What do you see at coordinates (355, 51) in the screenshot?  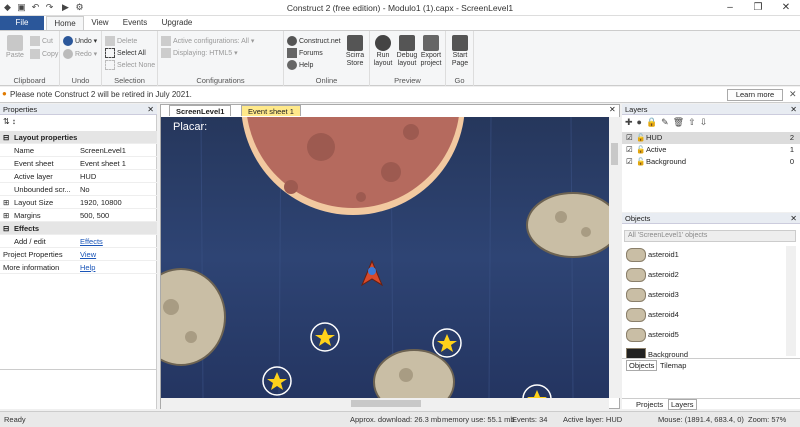 I see `scirra-store-button: Scirra Store` at bounding box center [355, 51].